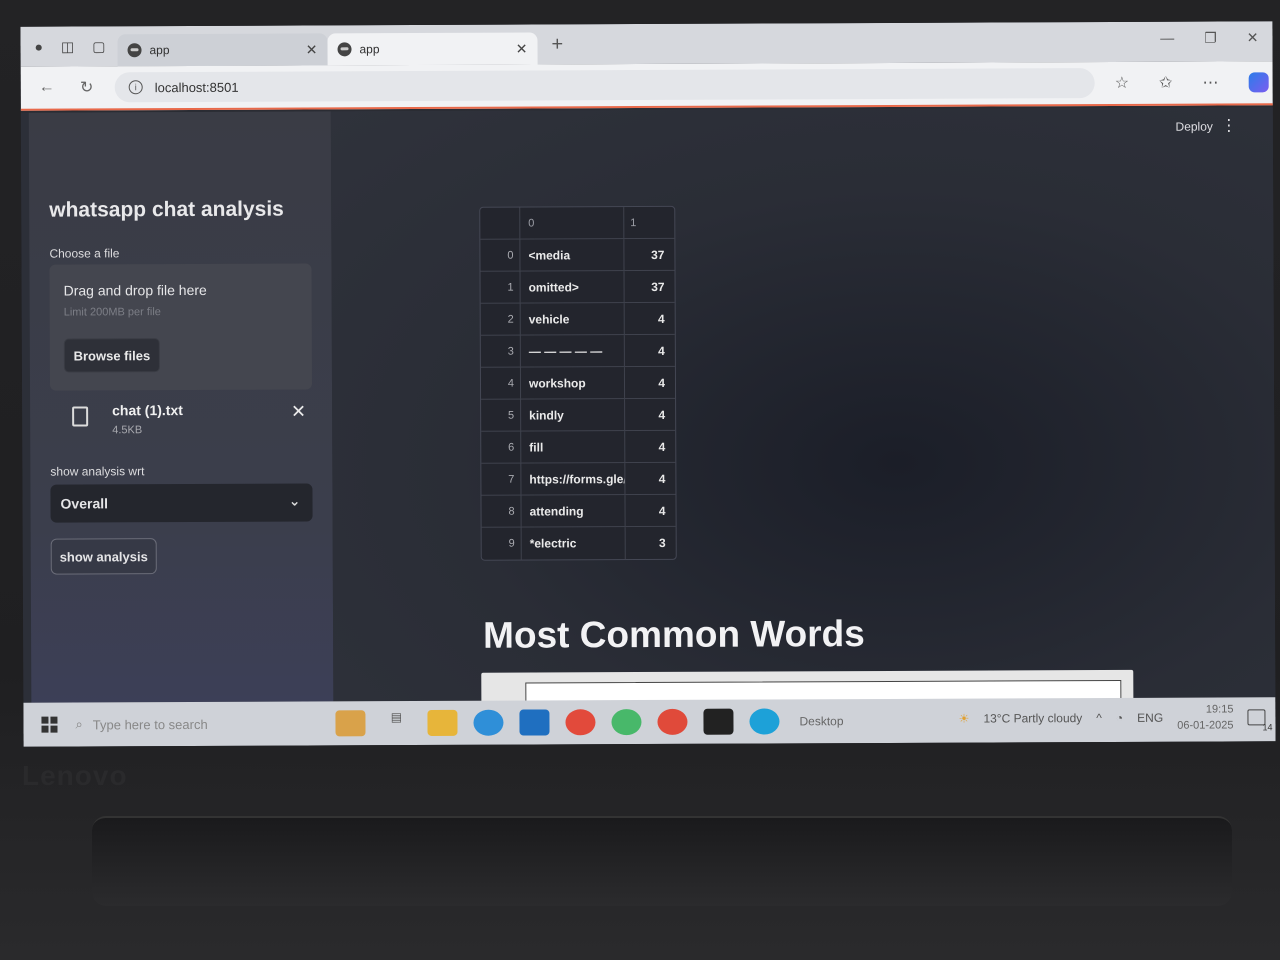 This screenshot has width=1280, height=960. Describe the element at coordinates (103, 556) in the screenshot. I see `show-analysis-button: show analysis` at that location.